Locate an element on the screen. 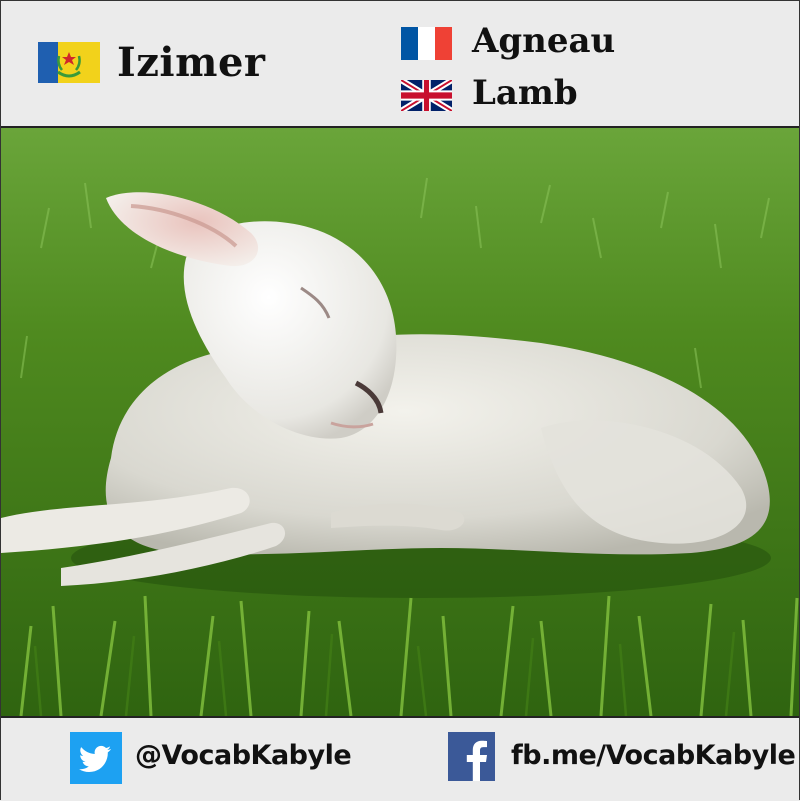  english-word: Lamb is located at coordinates (525, 93).